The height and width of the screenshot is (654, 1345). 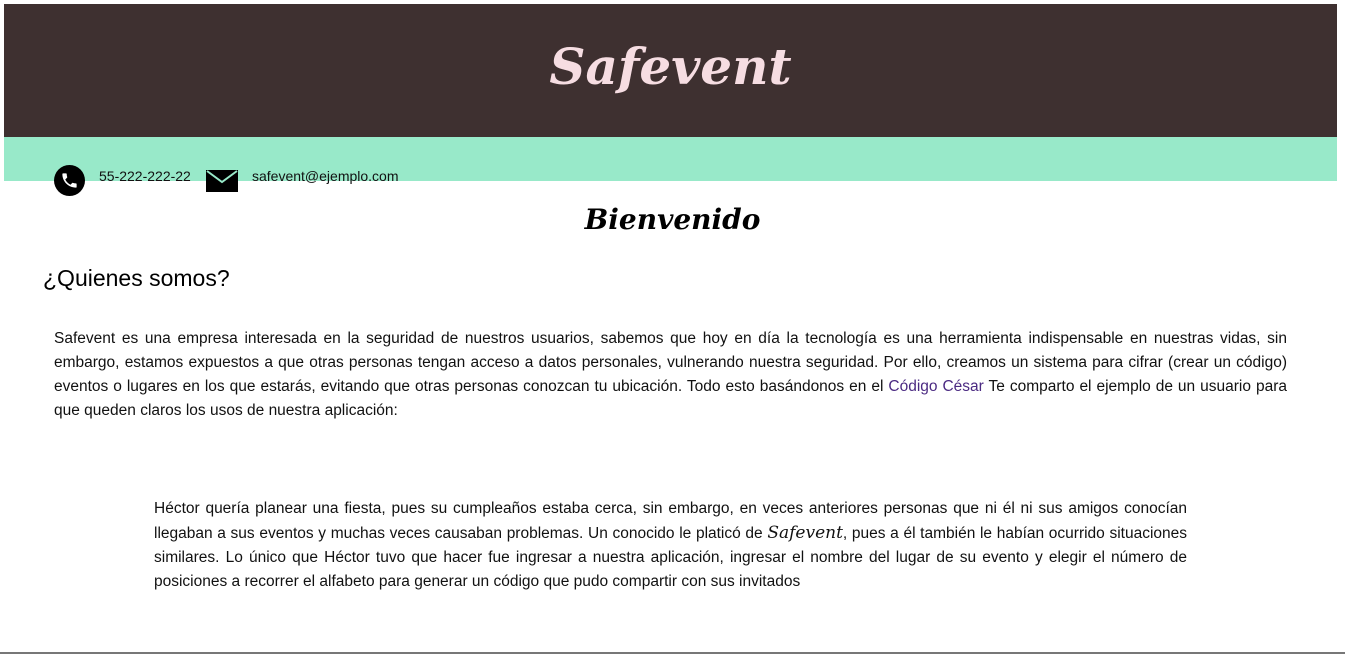 What do you see at coordinates (935, 386) in the screenshot?
I see `codigo-cesar-link: Código César` at bounding box center [935, 386].